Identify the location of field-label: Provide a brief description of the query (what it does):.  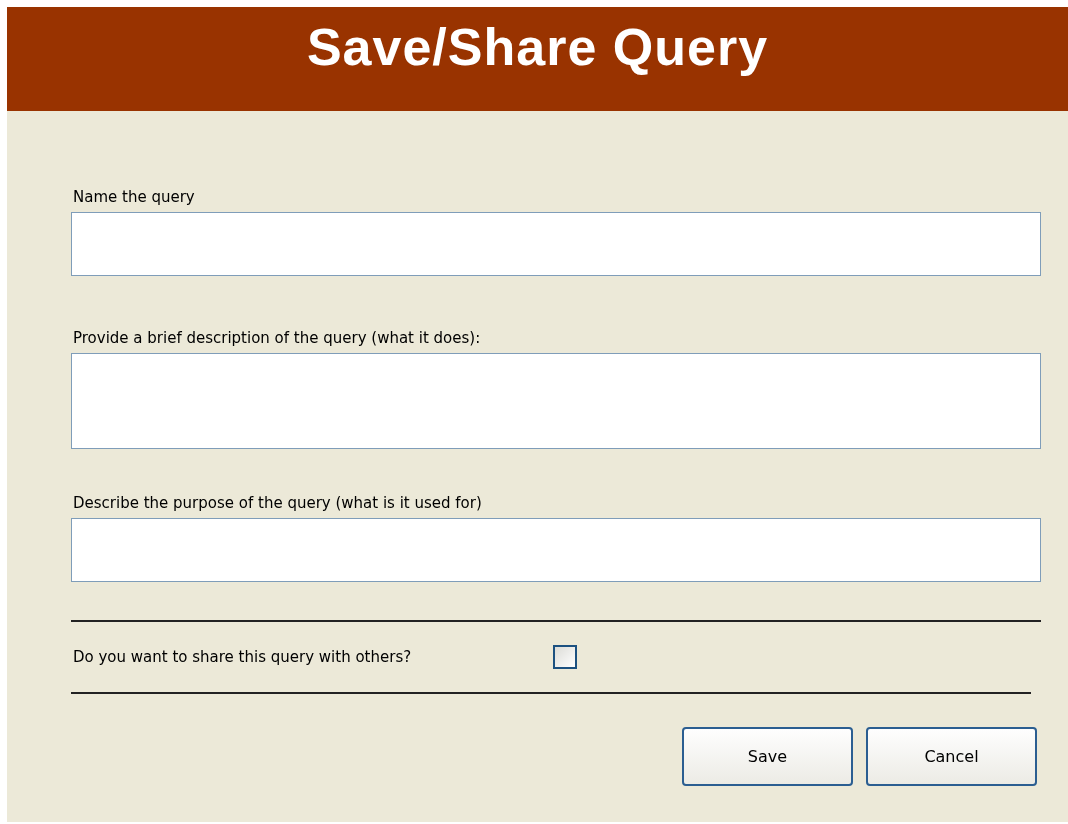
(277, 338).